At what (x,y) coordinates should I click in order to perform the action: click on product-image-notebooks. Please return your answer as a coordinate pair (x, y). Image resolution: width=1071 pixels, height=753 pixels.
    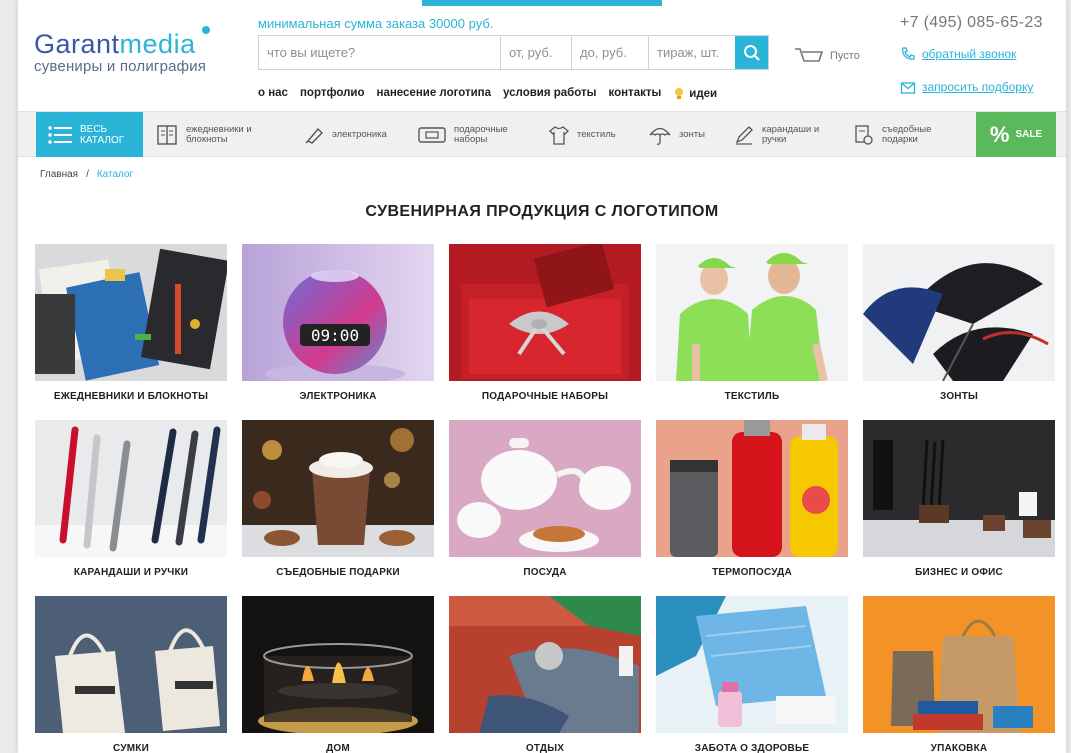
    Looking at the image, I should click on (131, 312).